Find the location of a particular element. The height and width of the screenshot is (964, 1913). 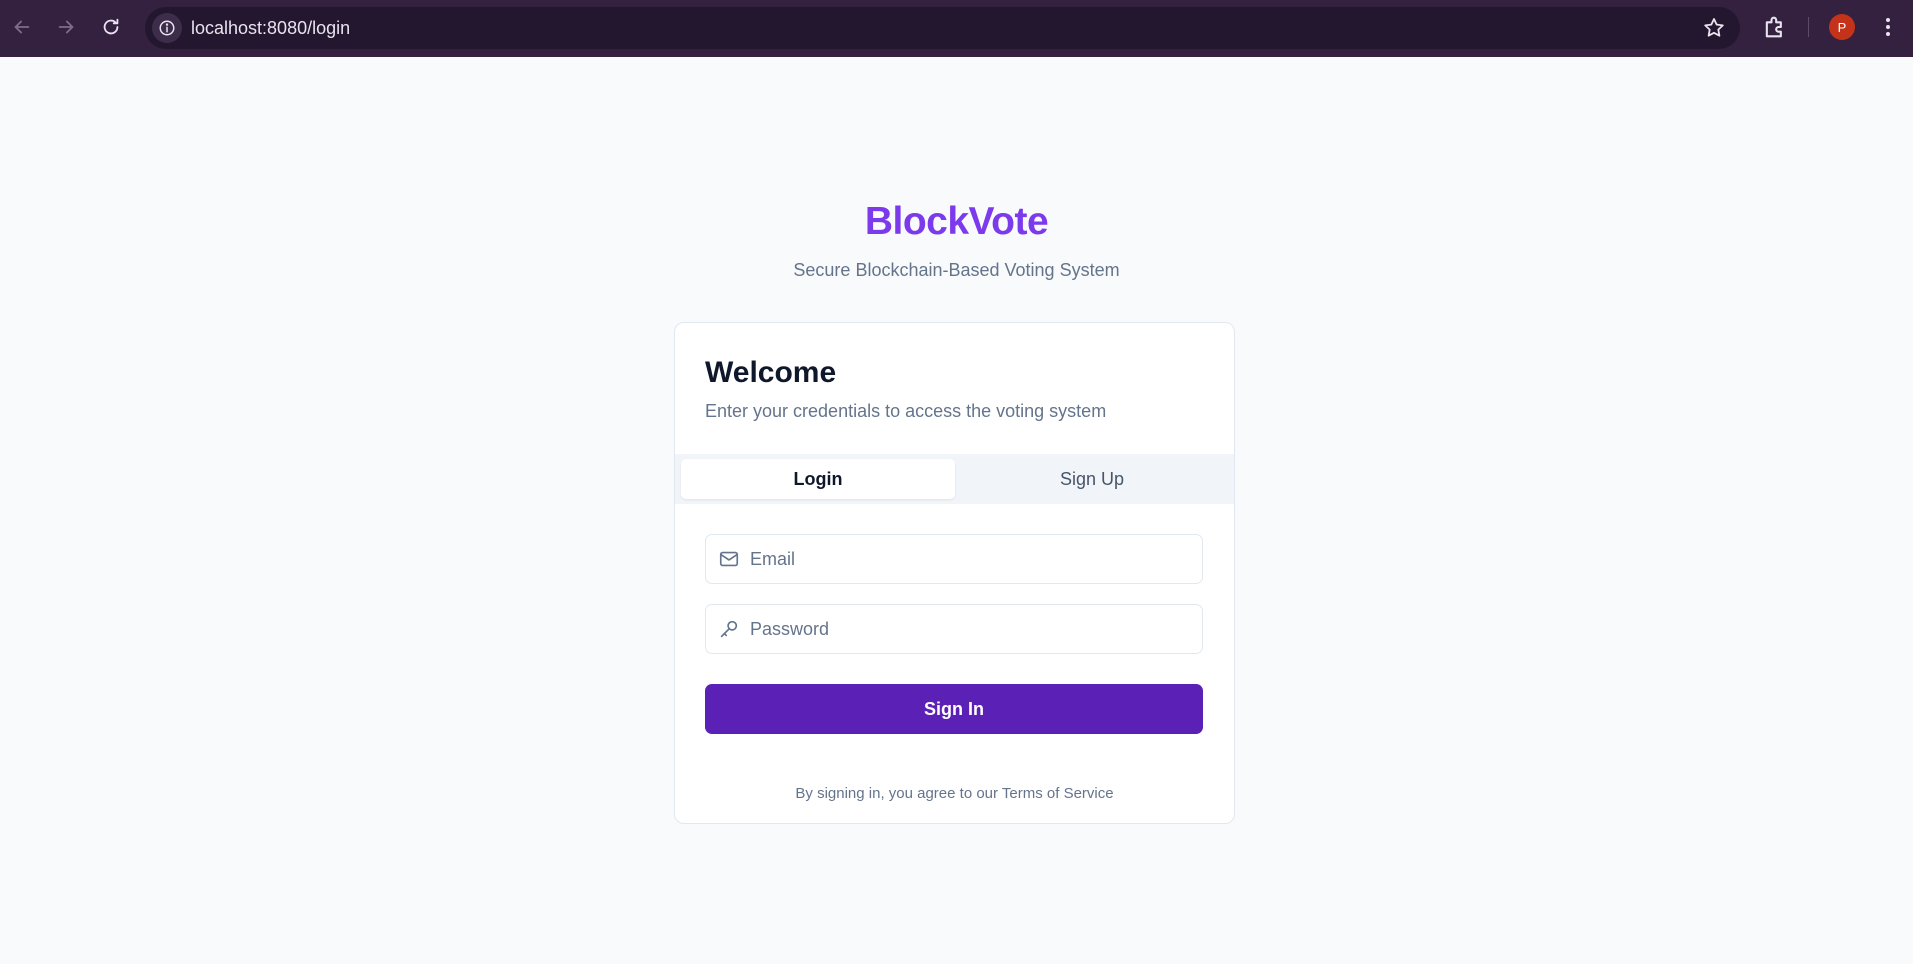

password-input is located at coordinates (970, 629).